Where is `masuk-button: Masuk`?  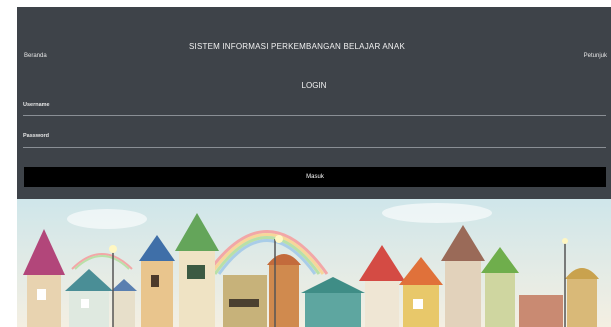
masuk-button: Masuk is located at coordinates (315, 177).